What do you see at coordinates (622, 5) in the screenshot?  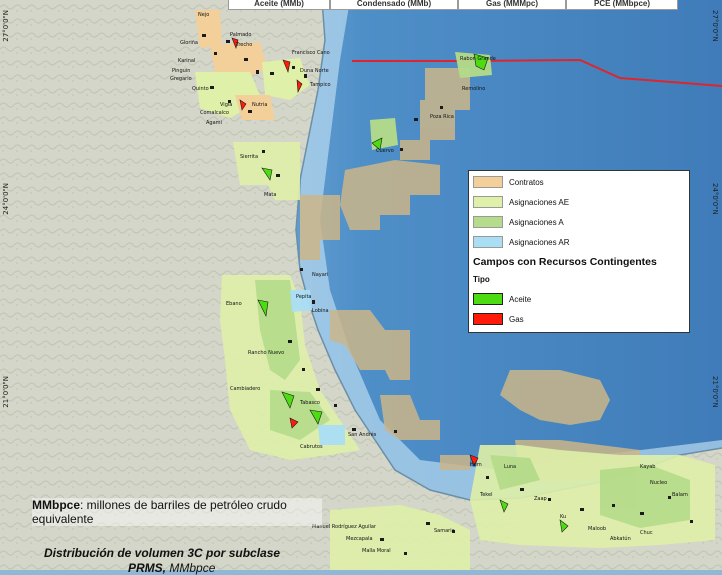 I see `header-col-pce: PCE (MMbpce)` at bounding box center [622, 5].